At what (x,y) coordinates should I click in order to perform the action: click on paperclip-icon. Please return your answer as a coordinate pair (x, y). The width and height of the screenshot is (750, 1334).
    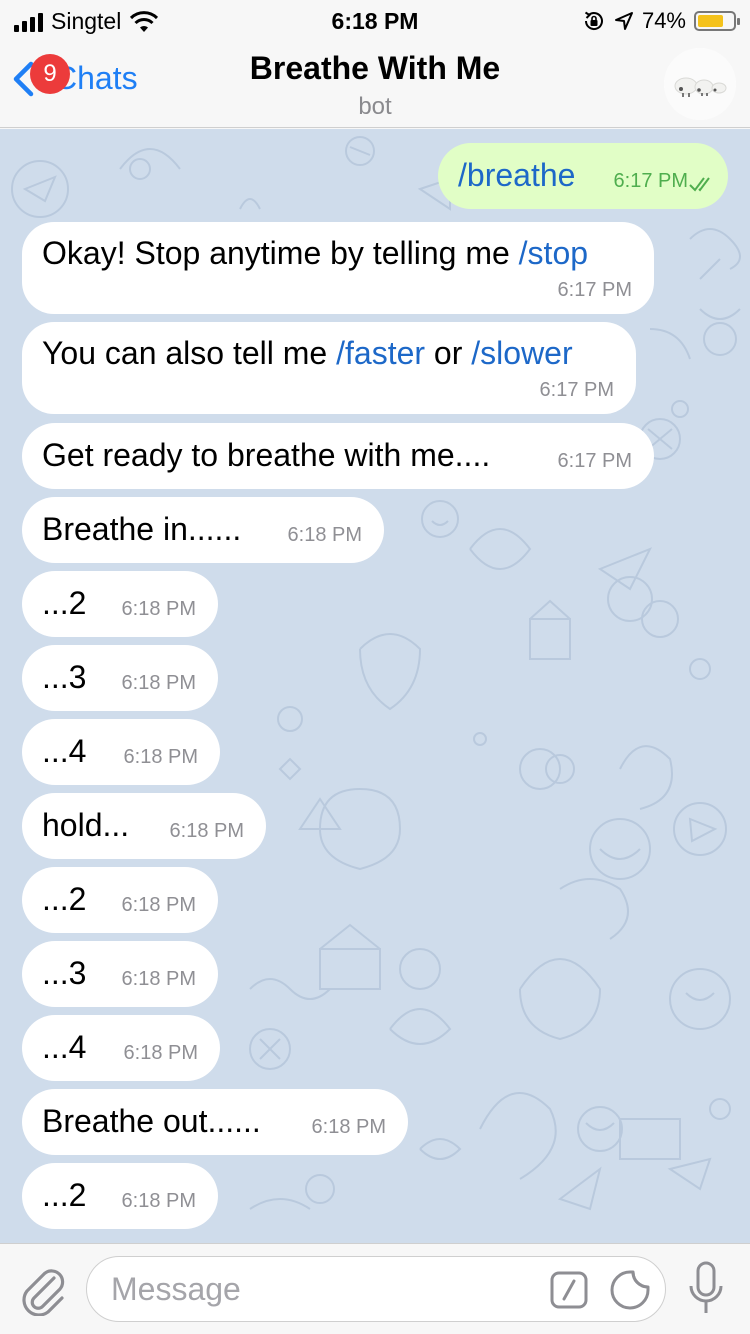
    Looking at the image, I should click on (43, 1289).